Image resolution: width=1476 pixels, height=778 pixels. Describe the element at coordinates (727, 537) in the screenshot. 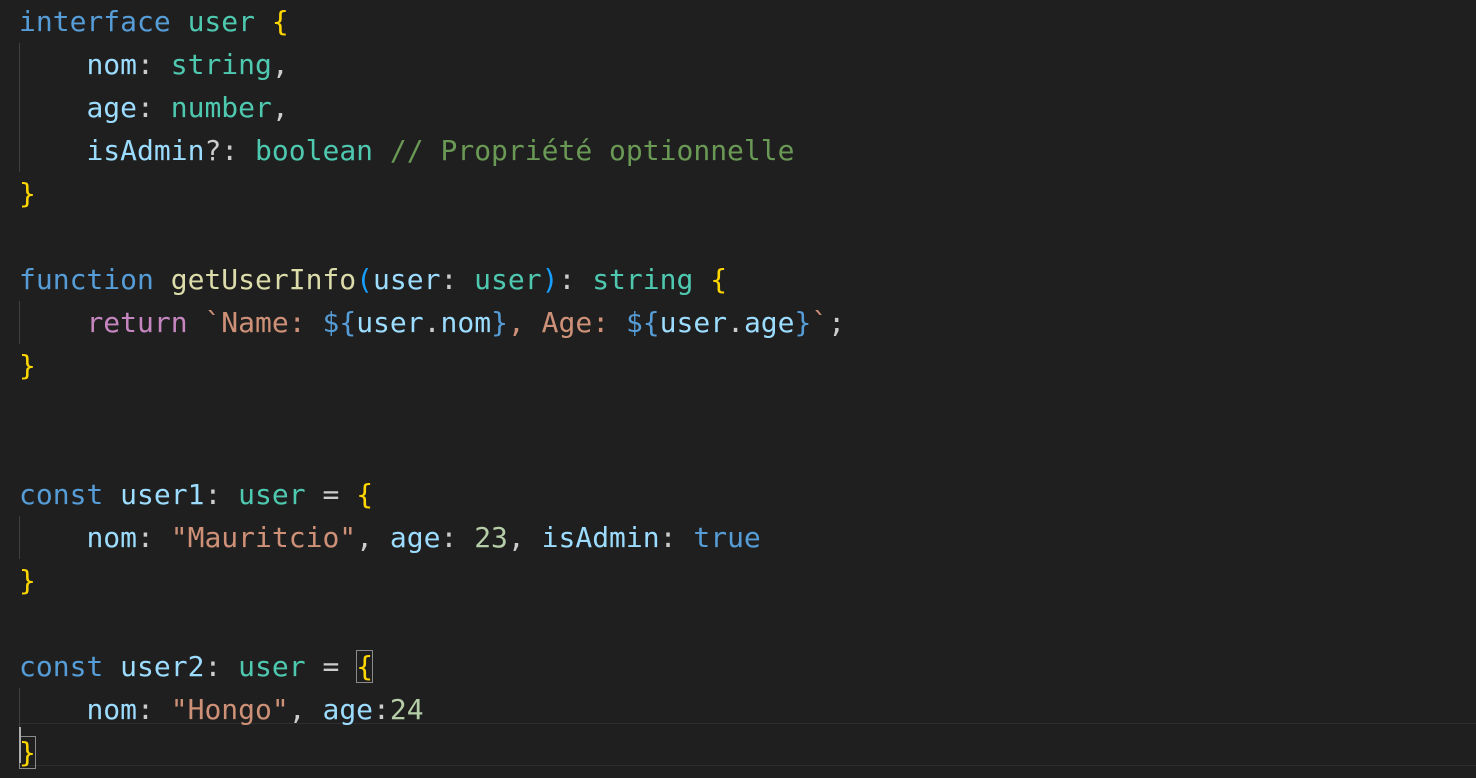

I see `code-token: true` at that location.